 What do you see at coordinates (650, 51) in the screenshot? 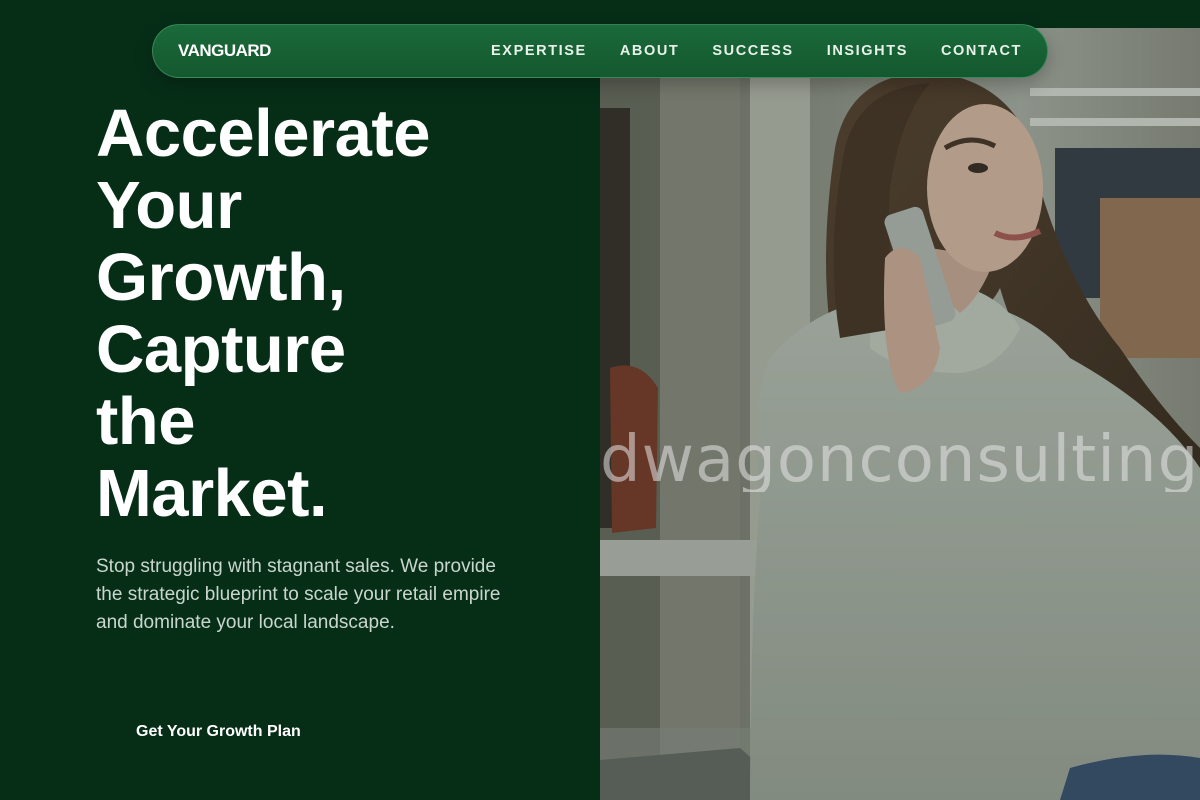
I see `nav-link-about: ABOUT` at bounding box center [650, 51].